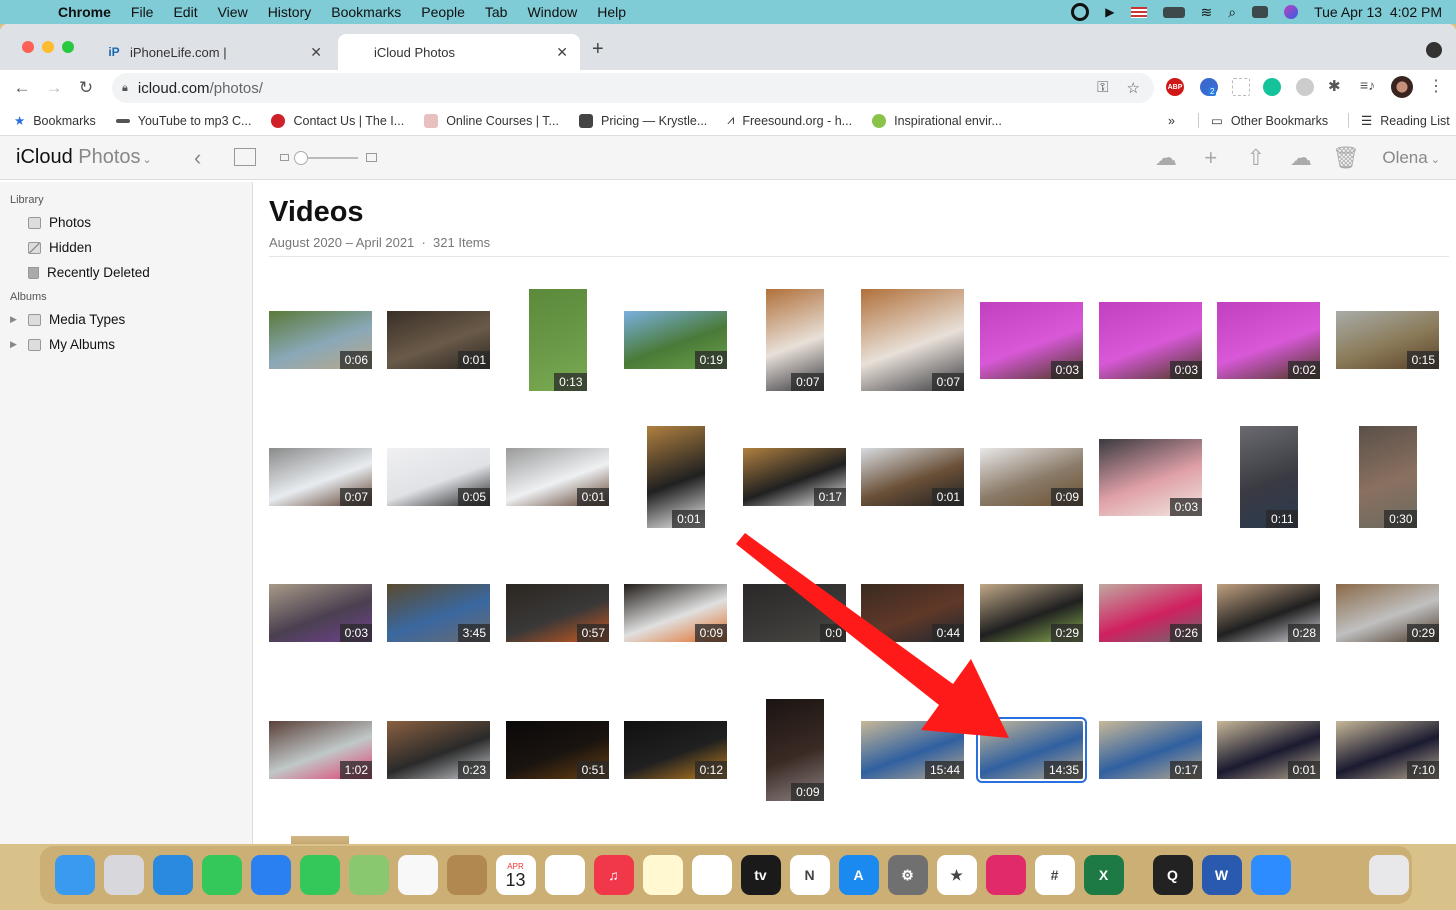 The width and height of the screenshot is (1456, 910). Describe the element at coordinates (86, 88) in the screenshot. I see `reload-button: ↻` at that location.